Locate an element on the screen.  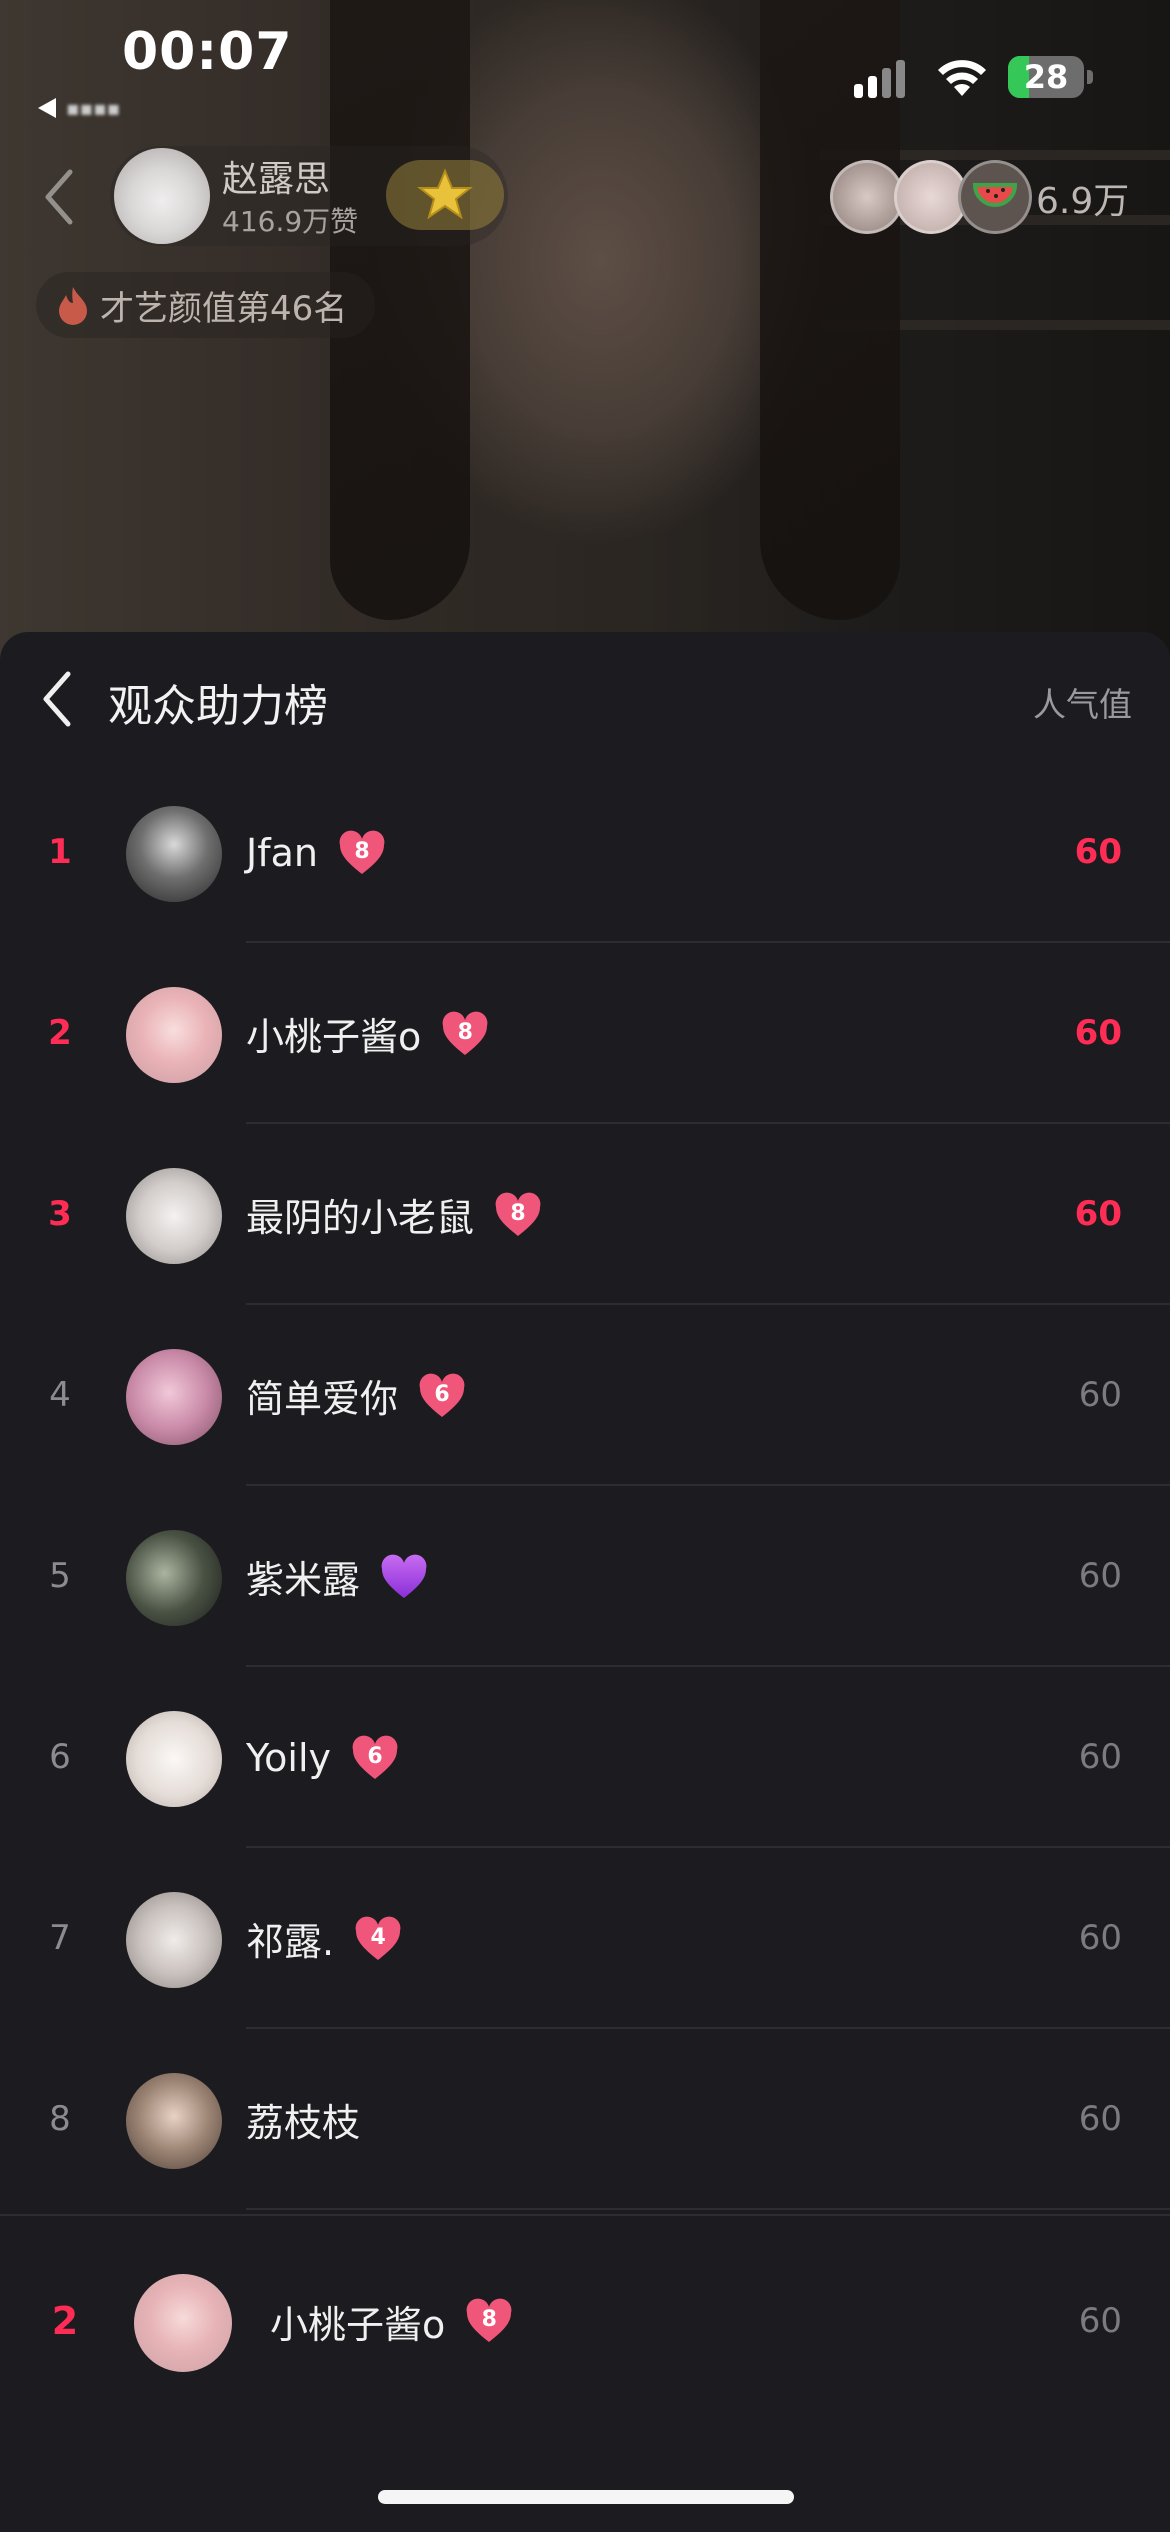
star-icon is located at coordinates (445, 194).